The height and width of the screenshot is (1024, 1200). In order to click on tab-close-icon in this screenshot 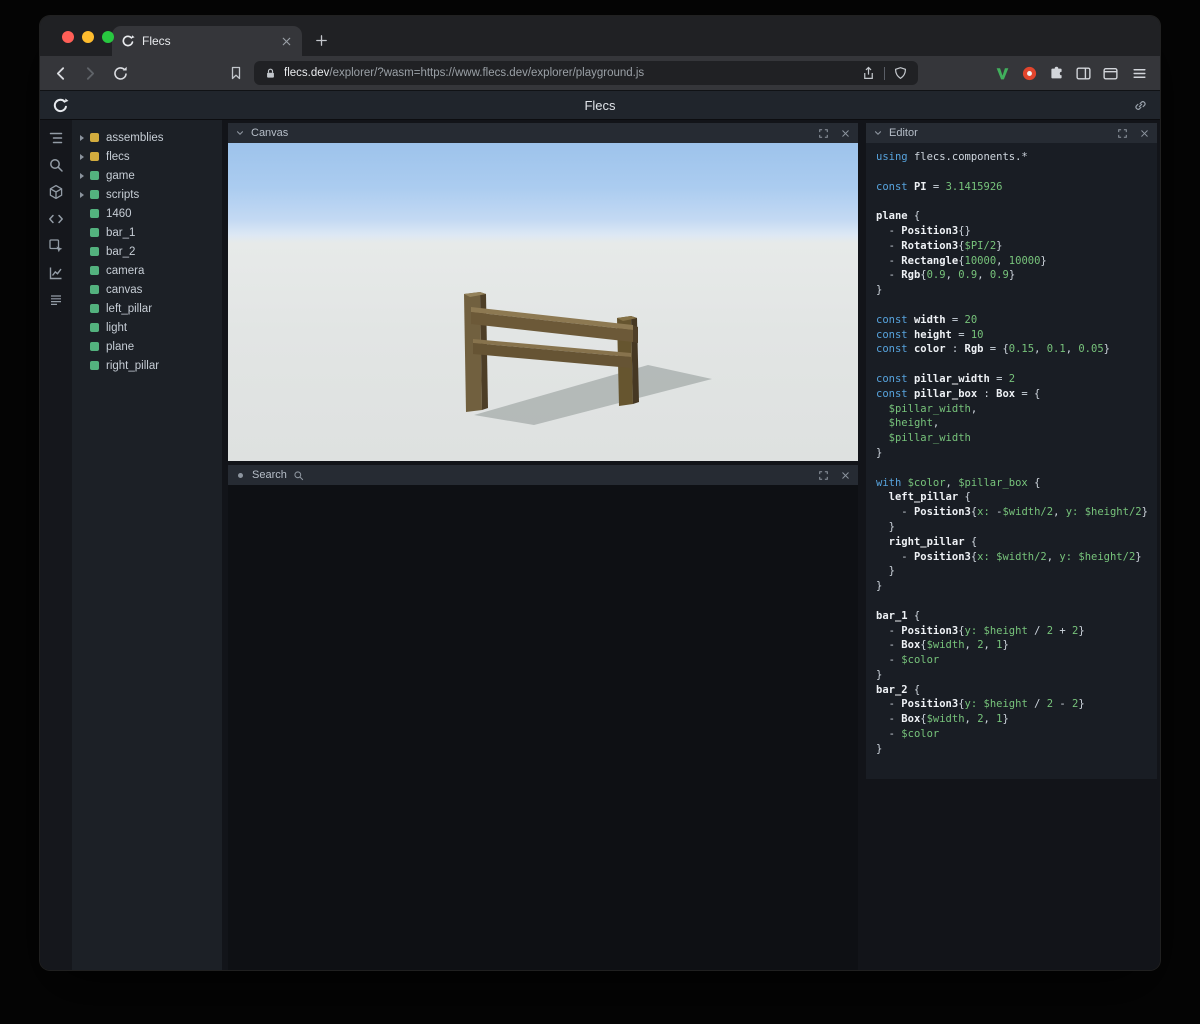, I will do `click(286, 41)`.